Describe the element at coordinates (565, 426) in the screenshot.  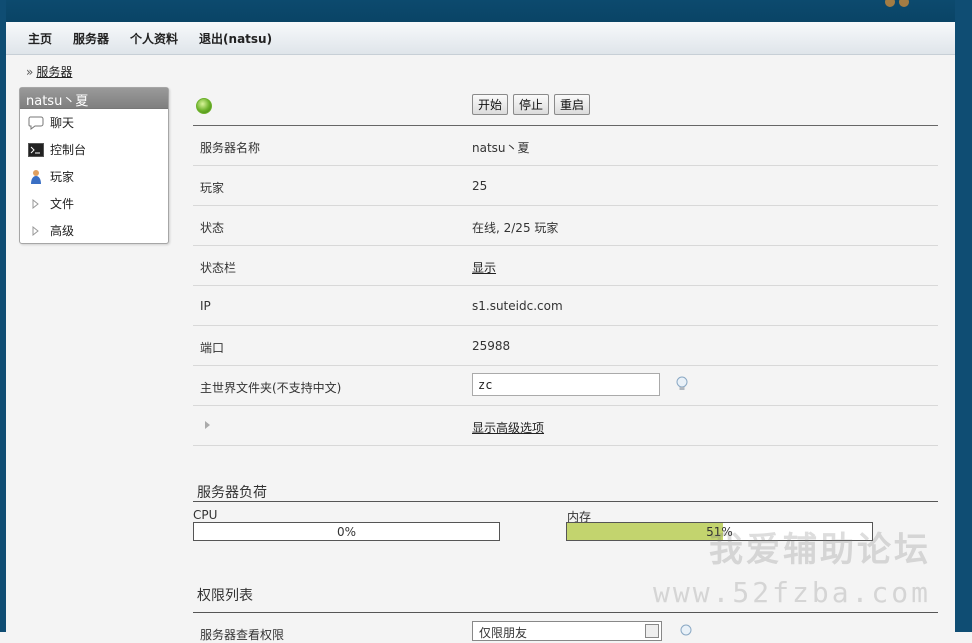
I see `info-row-advanced: 显示高级选项` at that location.